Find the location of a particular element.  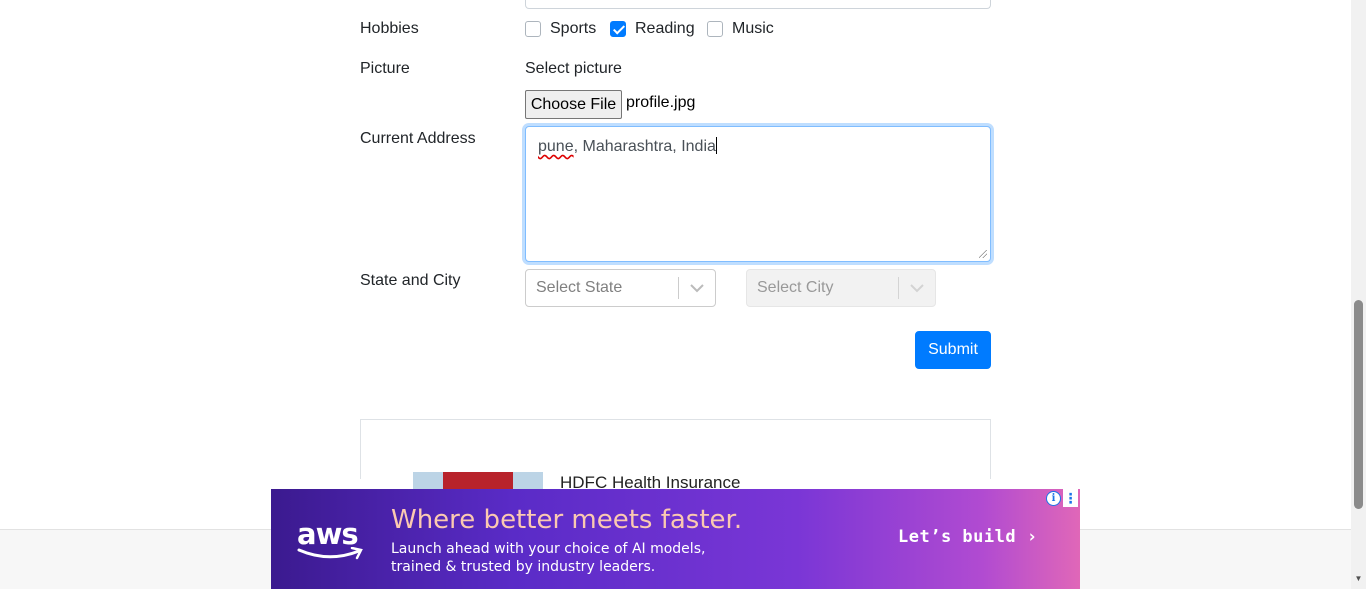

ad-thumbnail-image is located at coordinates (478, 480).